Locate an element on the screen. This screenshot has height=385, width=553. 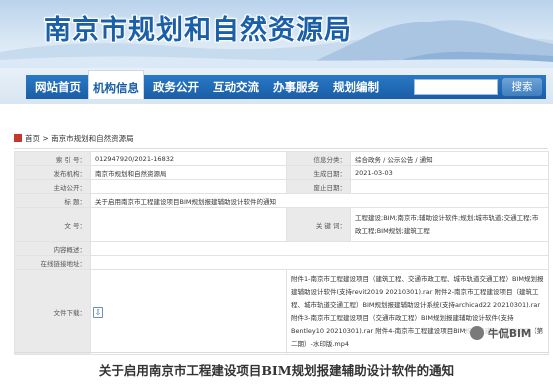
nav-item-services: 办事服务 is located at coordinates (296, 87).